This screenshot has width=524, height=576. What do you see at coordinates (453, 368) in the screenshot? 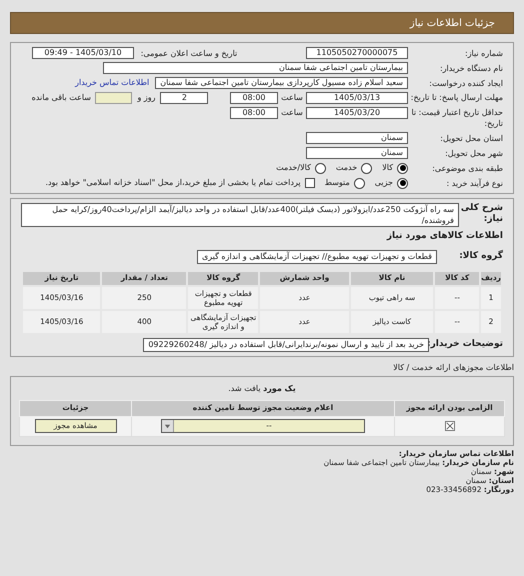
I see `section-title: اطلاعات مجوزهای ارائه خدمت / کالا` at bounding box center [453, 368].